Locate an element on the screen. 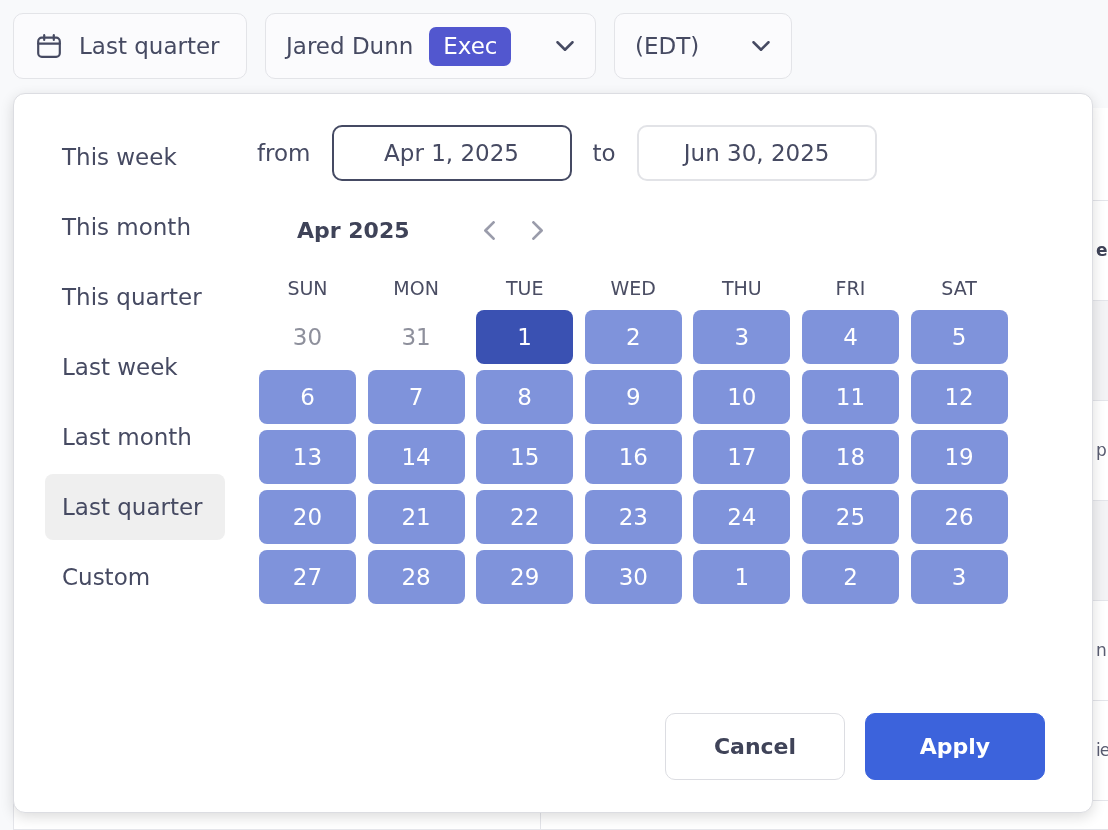 The image size is (1108, 830). day-cell: 21 is located at coordinates (416, 517).